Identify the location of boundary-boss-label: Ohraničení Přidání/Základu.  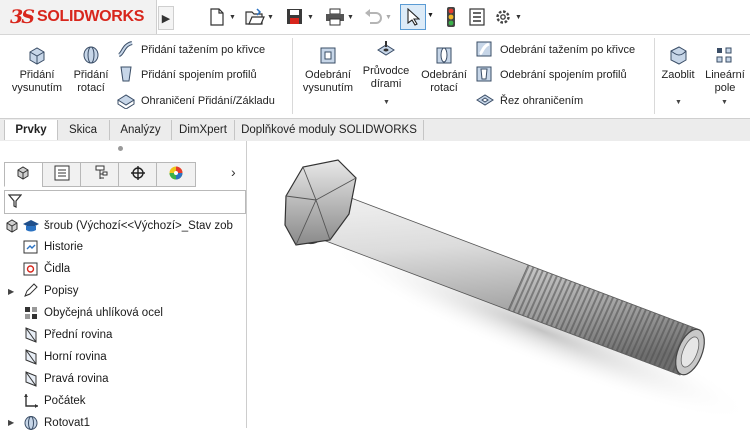
(208, 101).